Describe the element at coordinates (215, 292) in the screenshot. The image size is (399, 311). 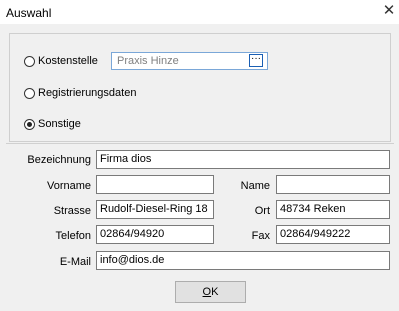
I see `ok-button-label: K` at that location.